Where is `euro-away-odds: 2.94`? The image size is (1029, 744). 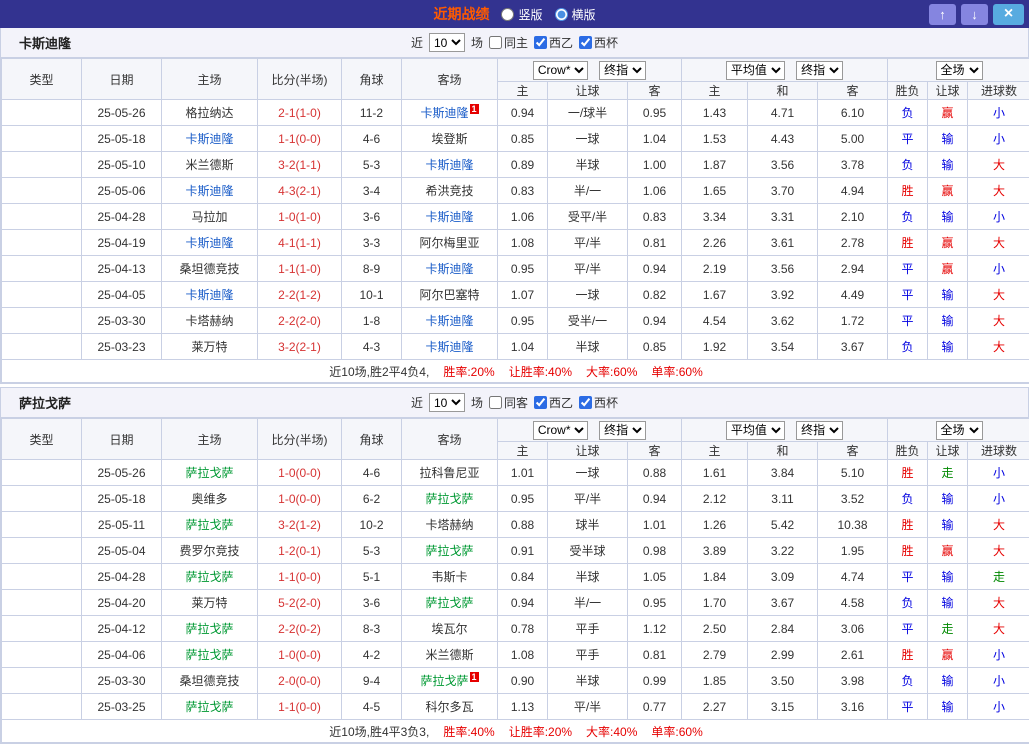
euro-away-odds: 2.94 is located at coordinates (853, 269).